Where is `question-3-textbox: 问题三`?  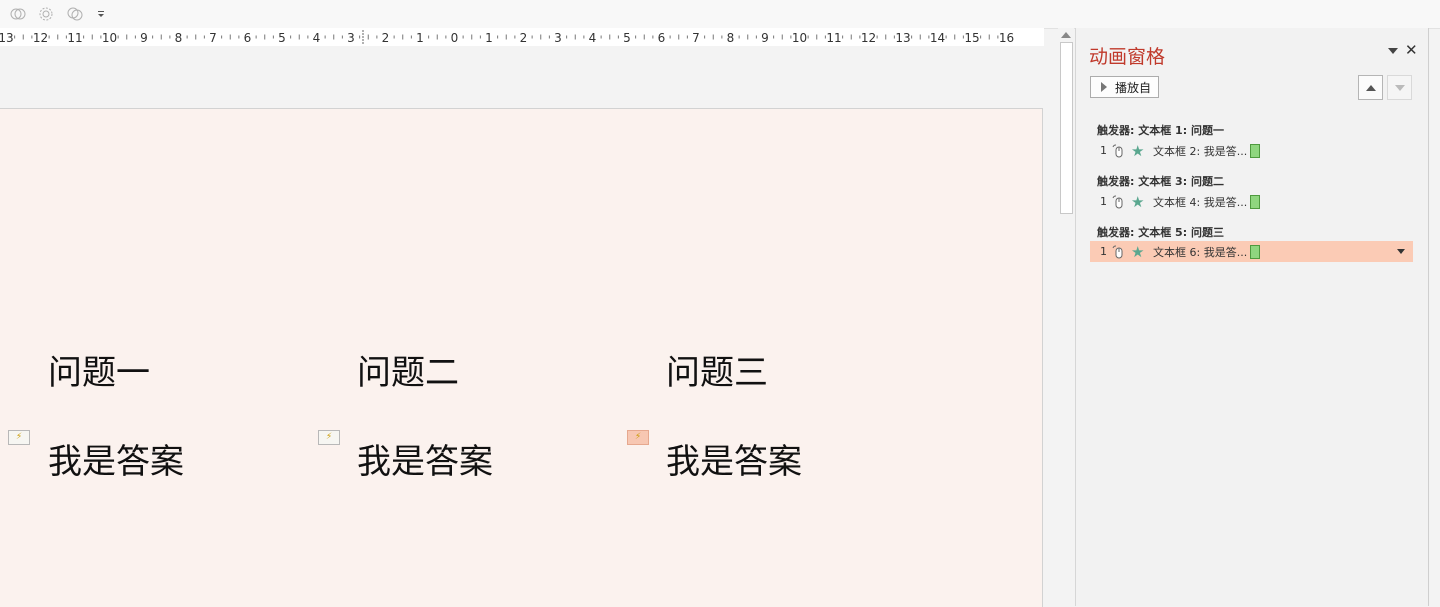 question-3-textbox: 问题三 is located at coordinates (717, 369).